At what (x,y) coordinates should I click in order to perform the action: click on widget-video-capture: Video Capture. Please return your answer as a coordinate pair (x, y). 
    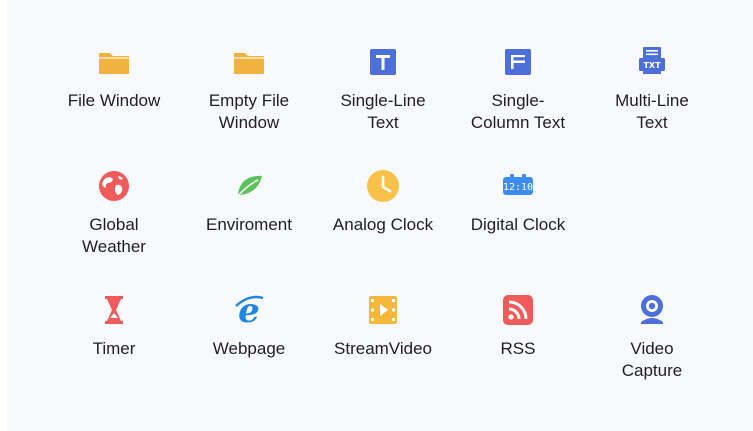
    Looking at the image, I should click on (652, 347).